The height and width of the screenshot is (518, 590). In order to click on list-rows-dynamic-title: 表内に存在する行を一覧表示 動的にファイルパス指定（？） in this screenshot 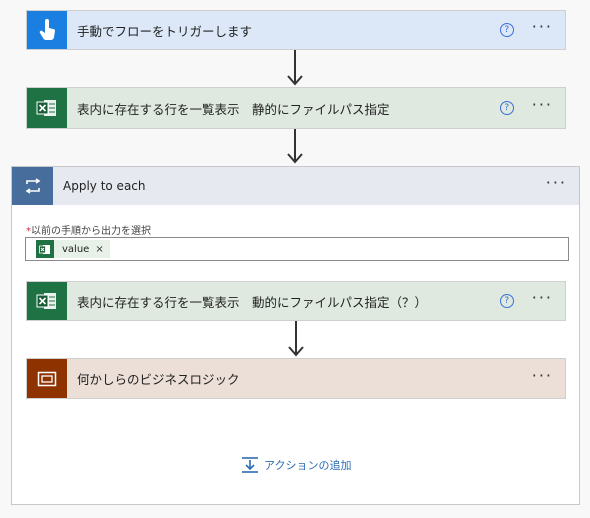, I will do `click(252, 302)`.